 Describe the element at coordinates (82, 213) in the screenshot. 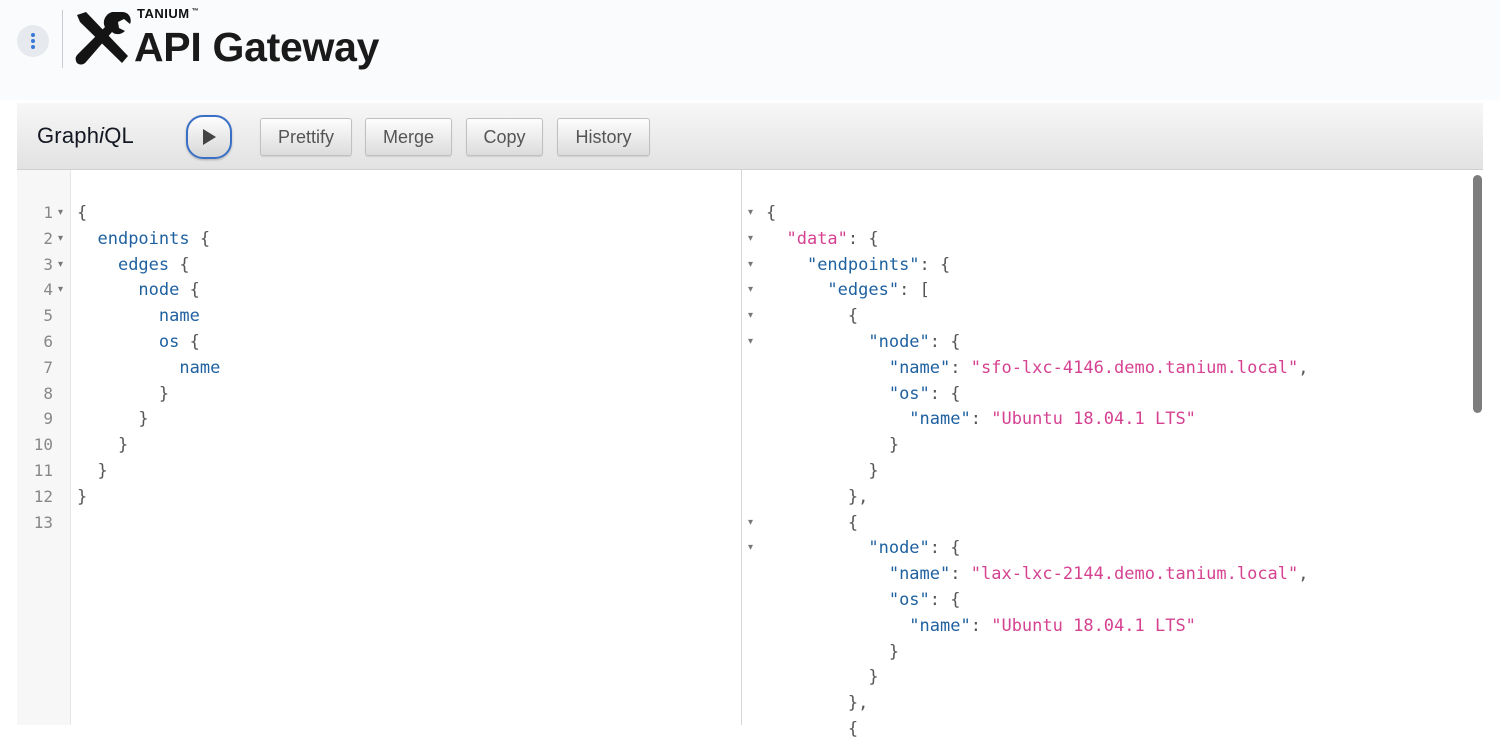

I see `query-code-line: {` at that location.